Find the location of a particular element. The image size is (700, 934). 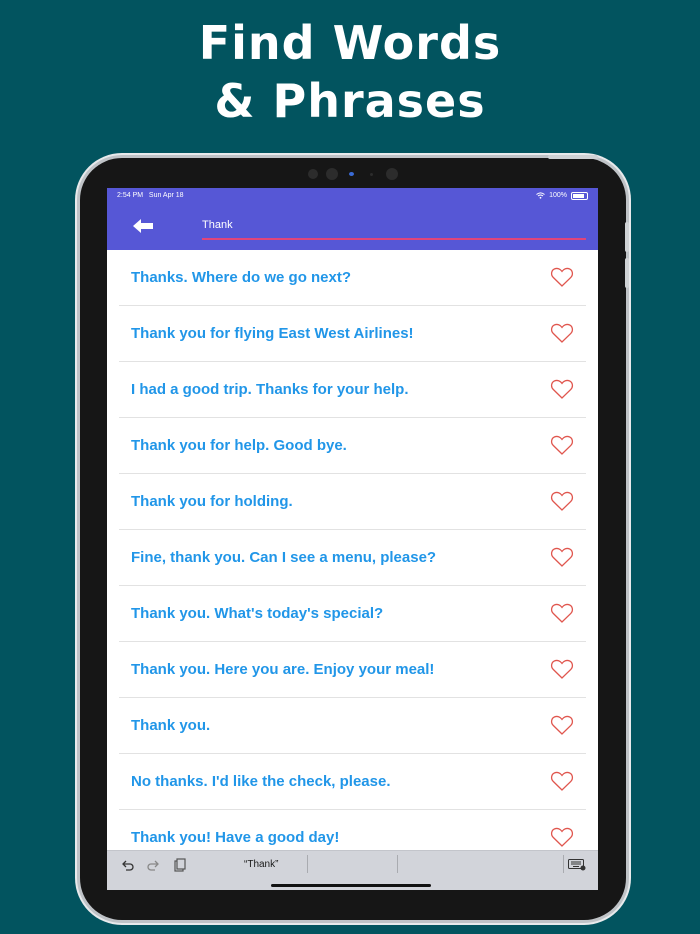

undo-icon is located at coordinates (127, 865).